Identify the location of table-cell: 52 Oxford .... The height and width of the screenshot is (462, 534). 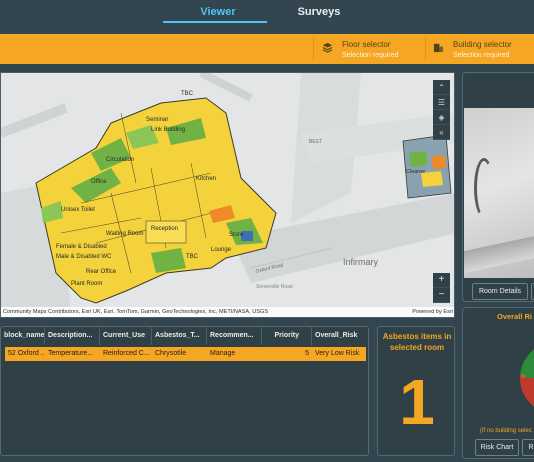
(26, 353).